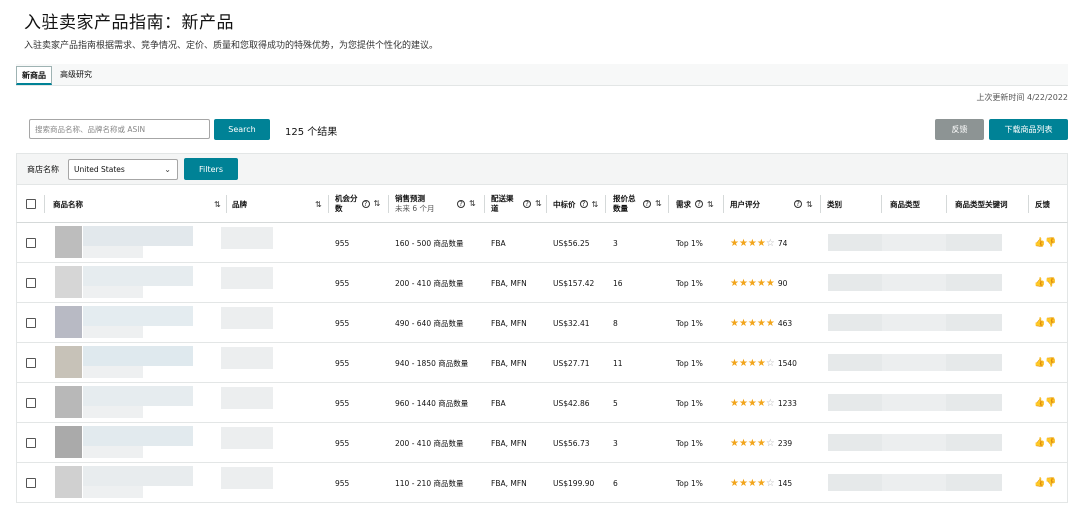 This screenshot has height=512, width=1080. I want to click on opportunity-score: 955, so click(342, 363).